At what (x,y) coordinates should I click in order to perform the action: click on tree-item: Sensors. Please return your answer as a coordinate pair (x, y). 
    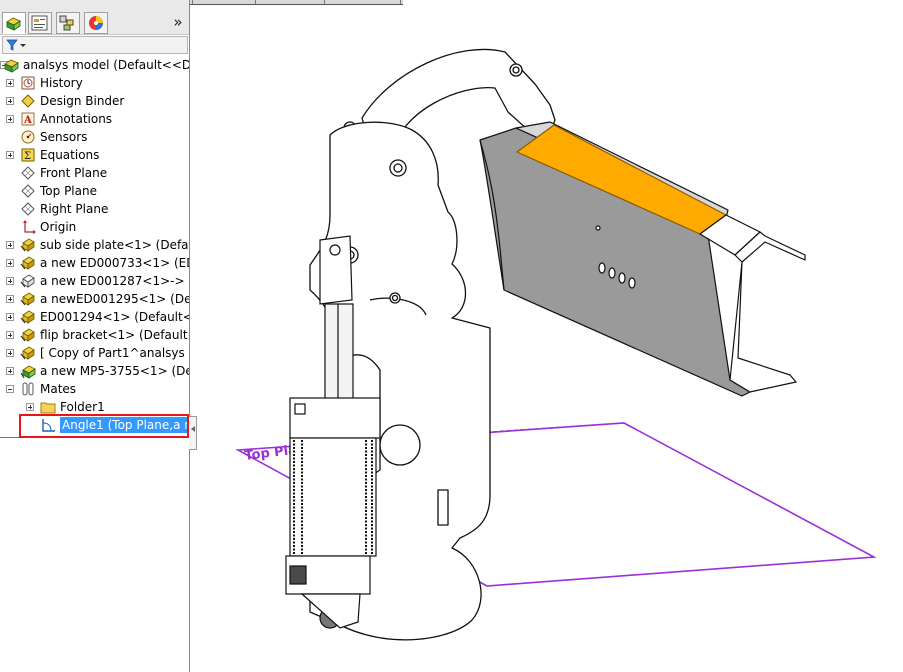
    Looking at the image, I should click on (94, 137).